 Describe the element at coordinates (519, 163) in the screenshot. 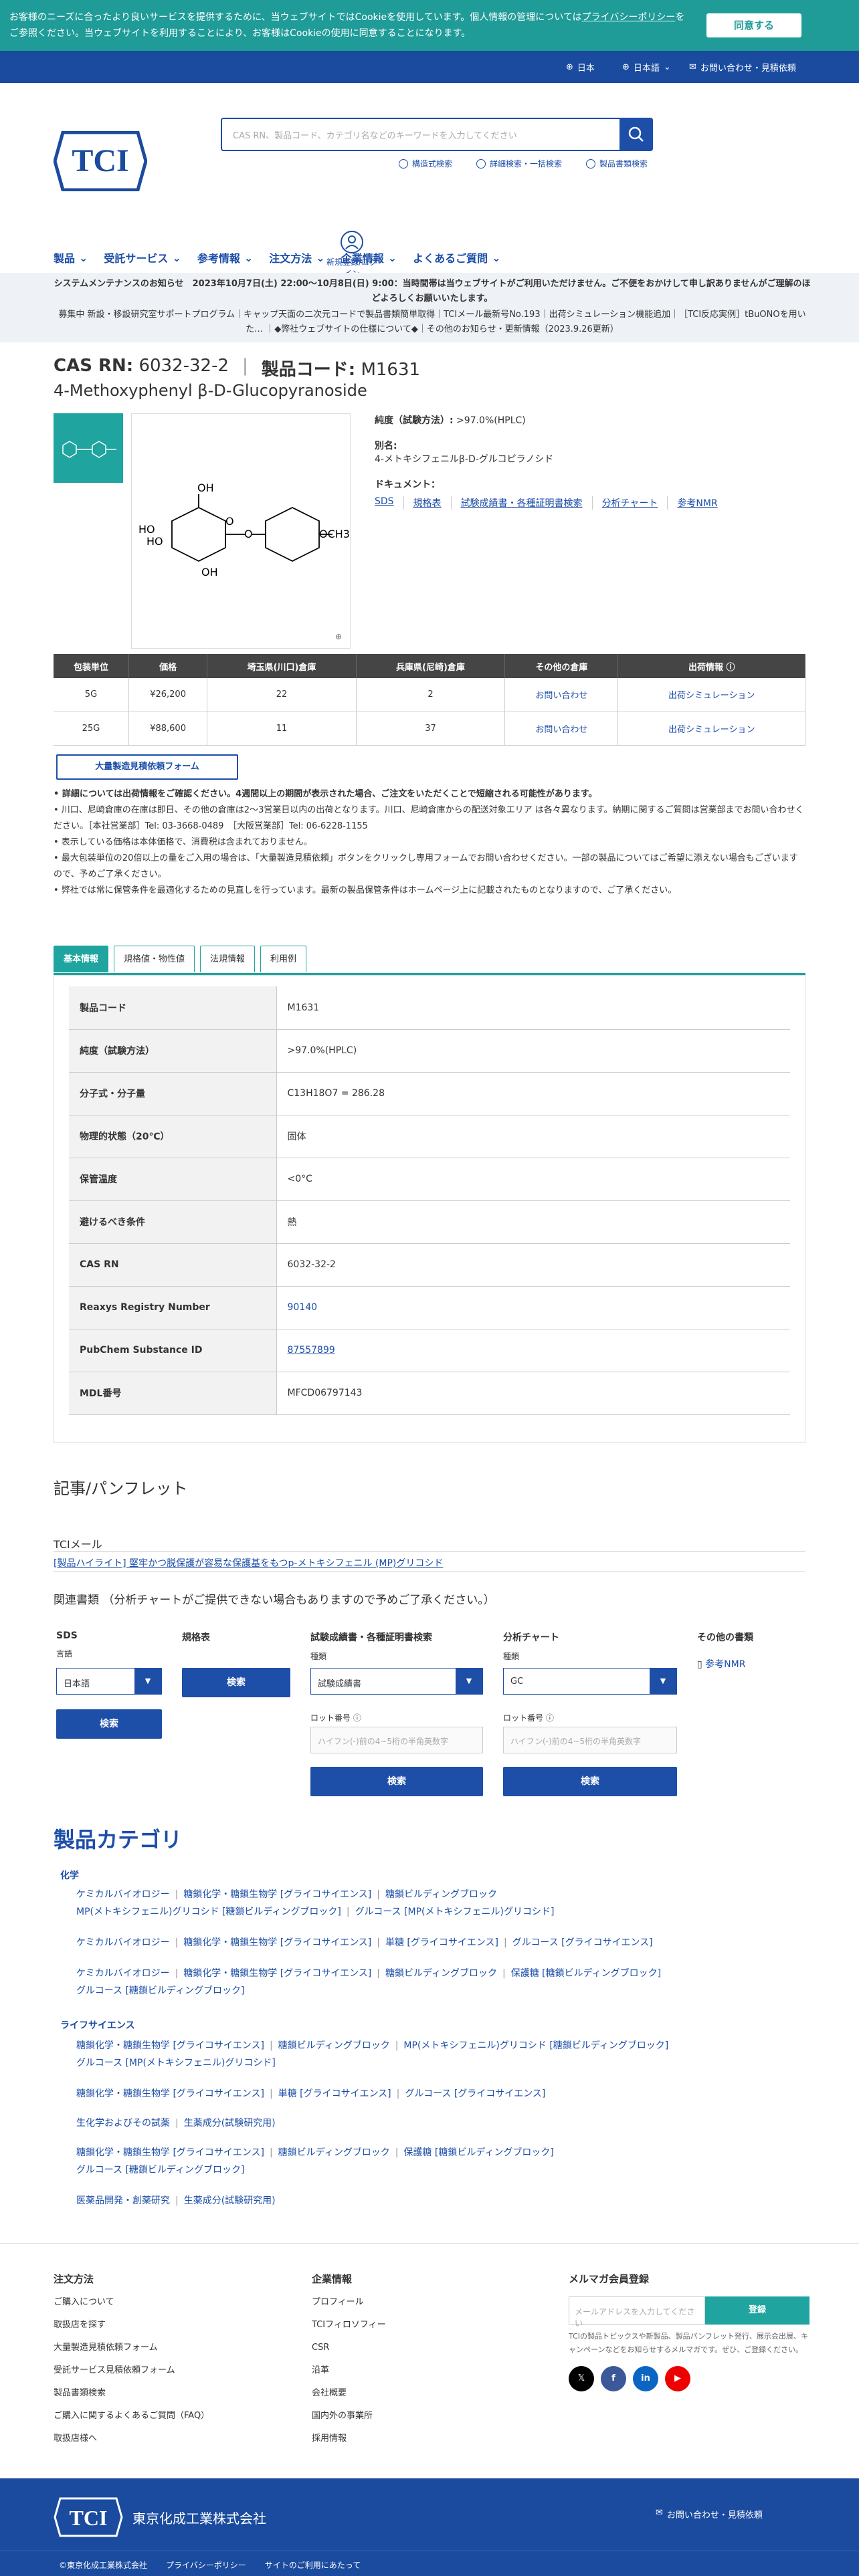

I see `advanced-search-link: 詳細検索・一括検索` at that location.